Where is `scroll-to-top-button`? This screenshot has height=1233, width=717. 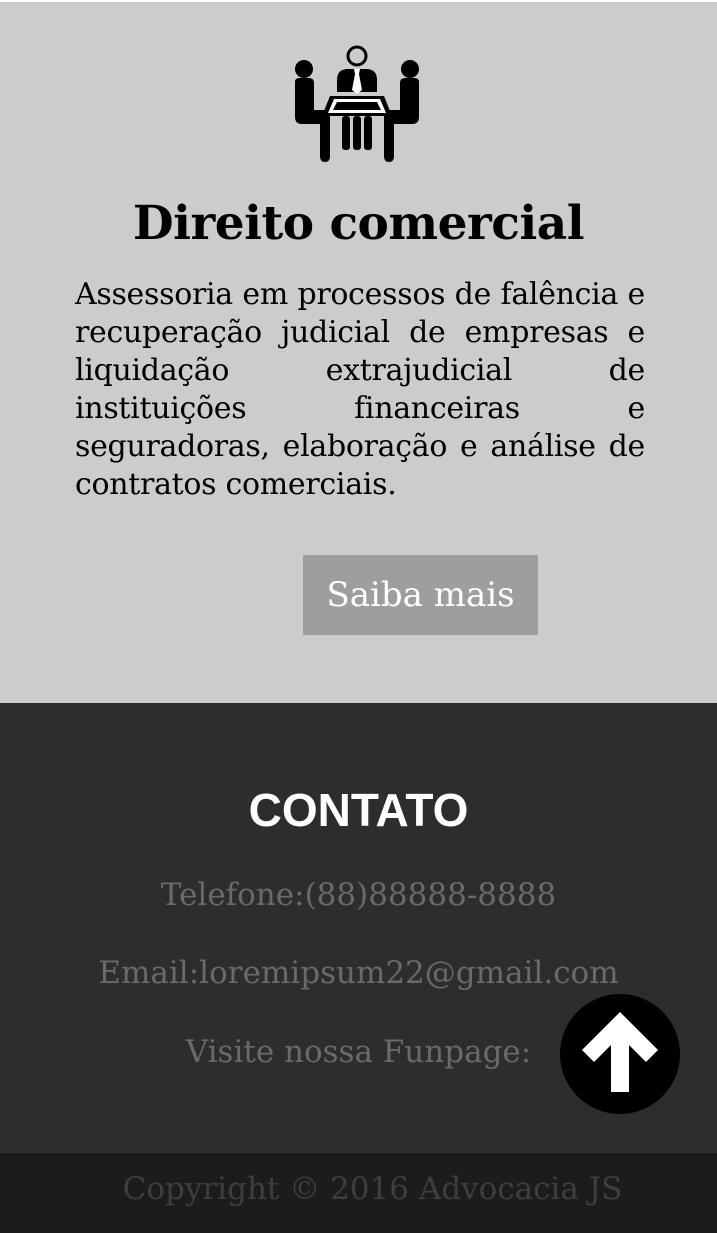 scroll-to-top-button is located at coordinates (620, 1054).